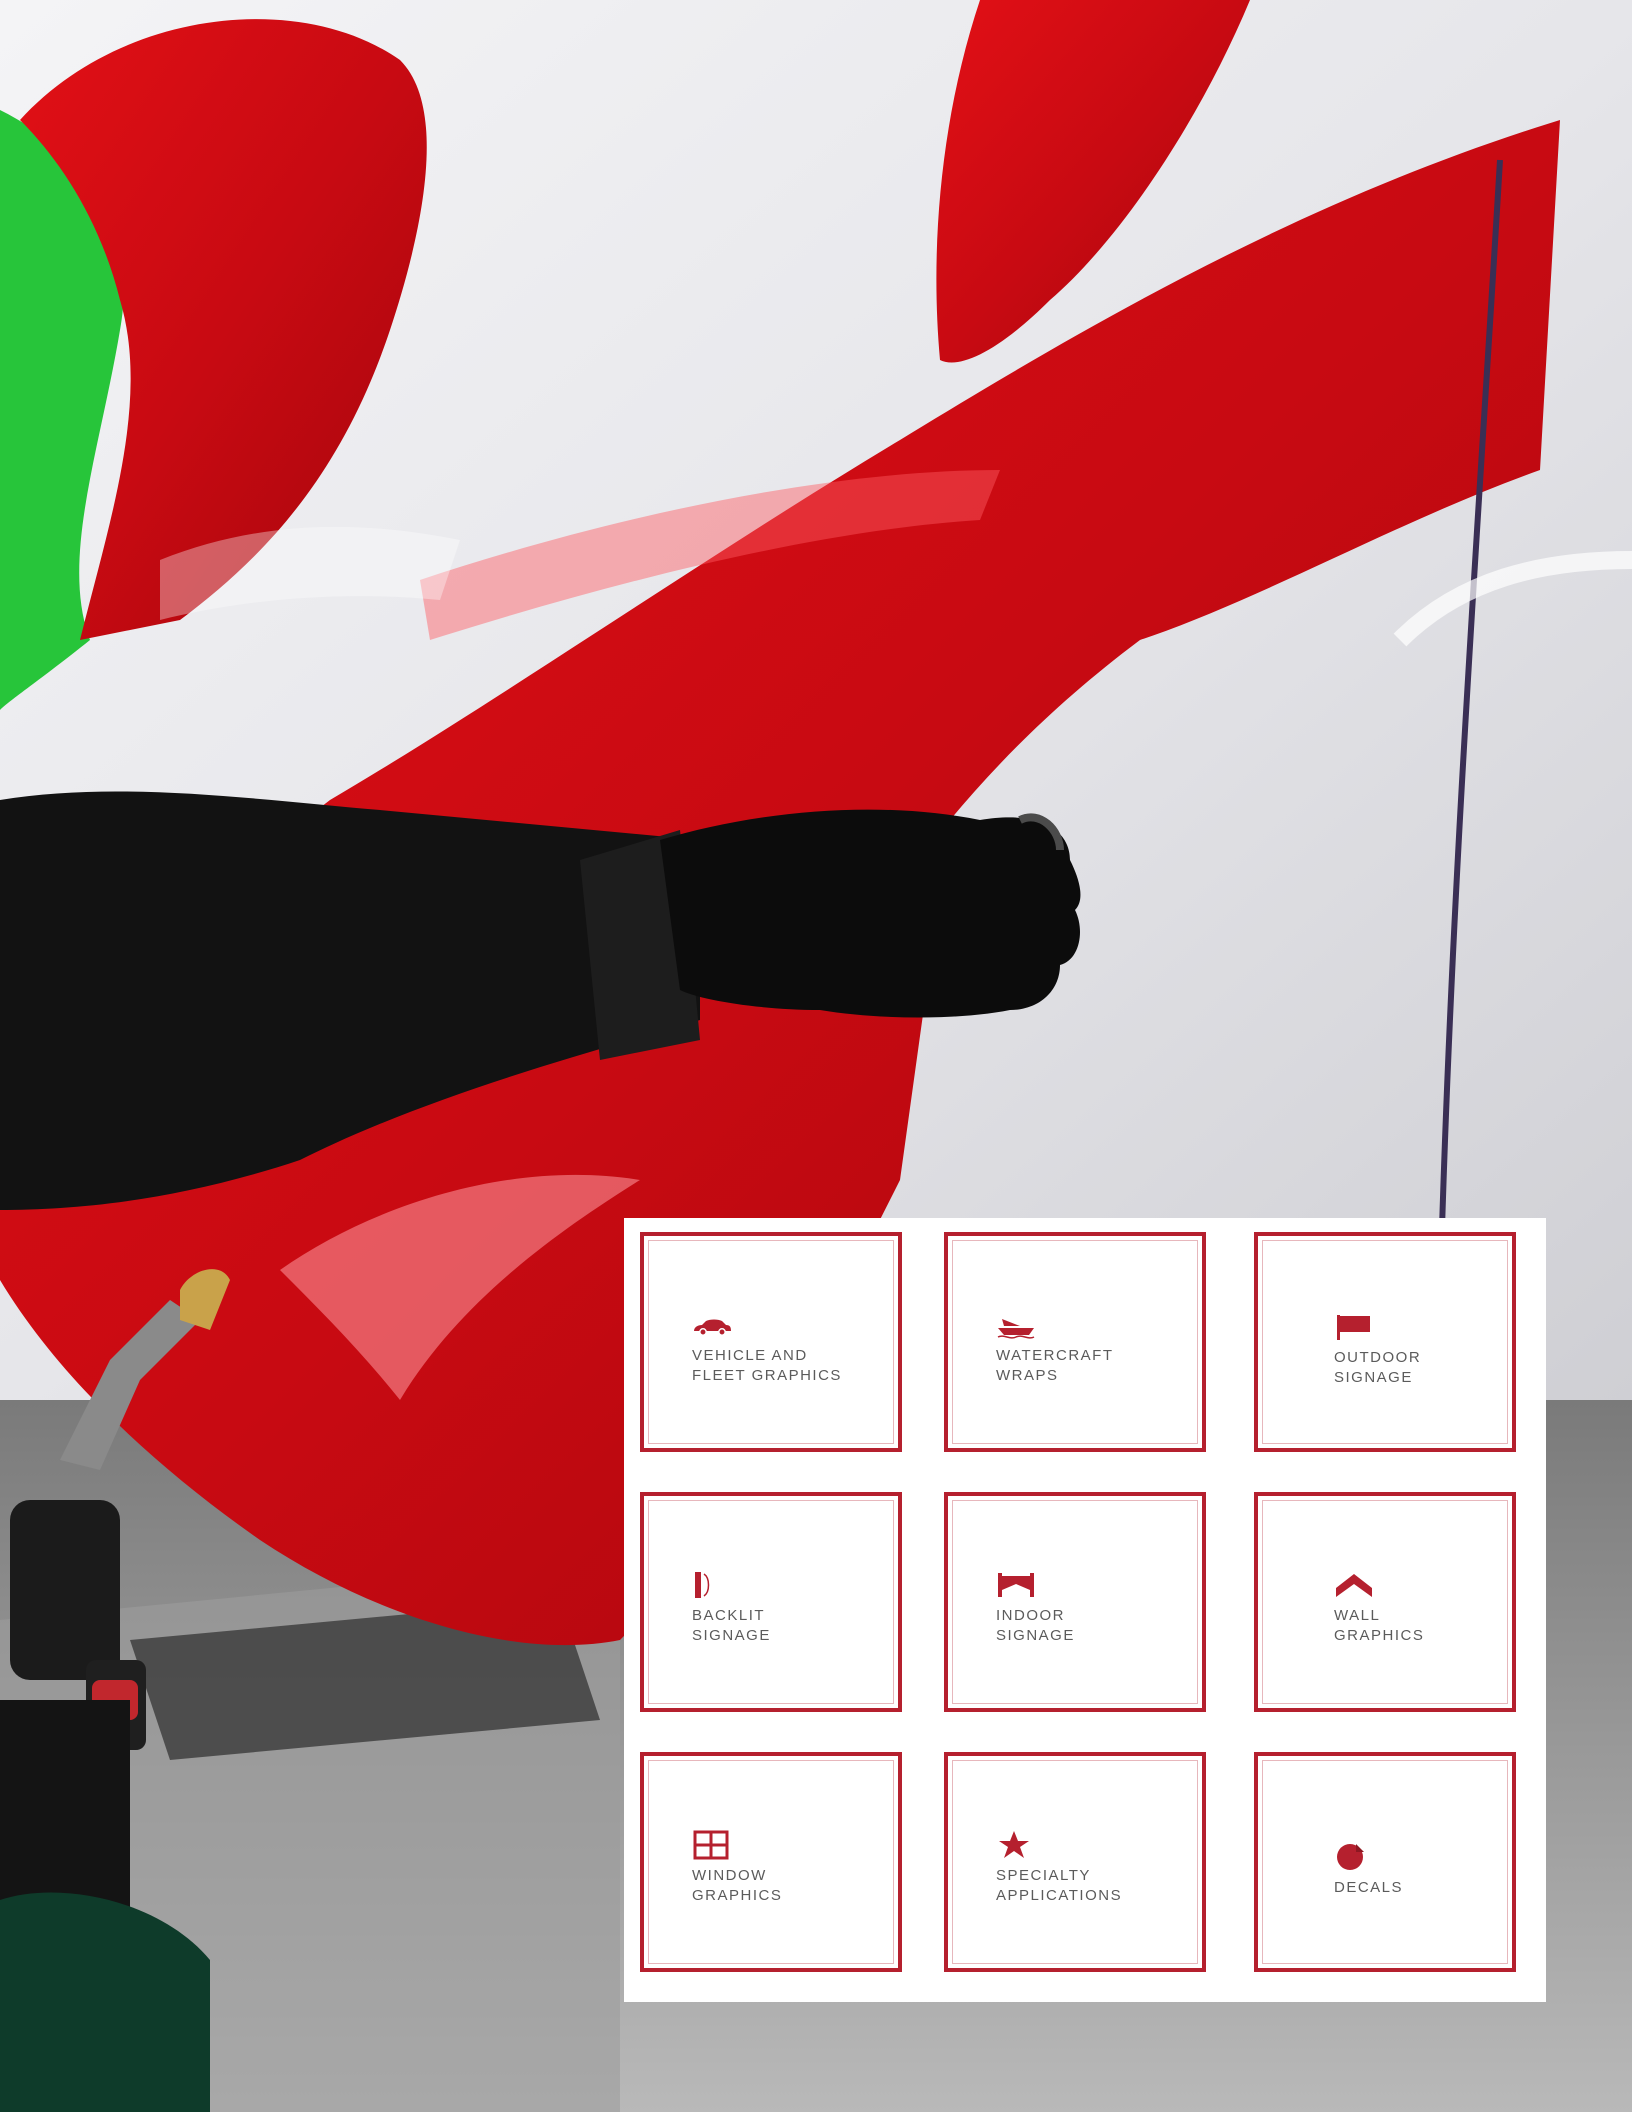 This screenshot has width=1632, height=2112. I want to click on tile-label: Decals, so click(1369, 1887).